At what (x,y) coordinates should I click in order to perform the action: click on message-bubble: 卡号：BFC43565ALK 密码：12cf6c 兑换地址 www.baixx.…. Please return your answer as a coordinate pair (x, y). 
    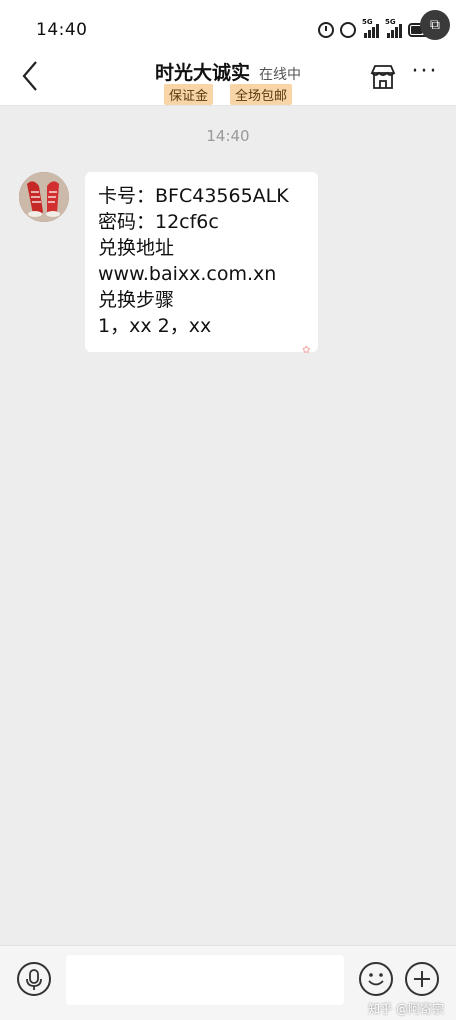
    Looking at the image, I should click on (201, 264).